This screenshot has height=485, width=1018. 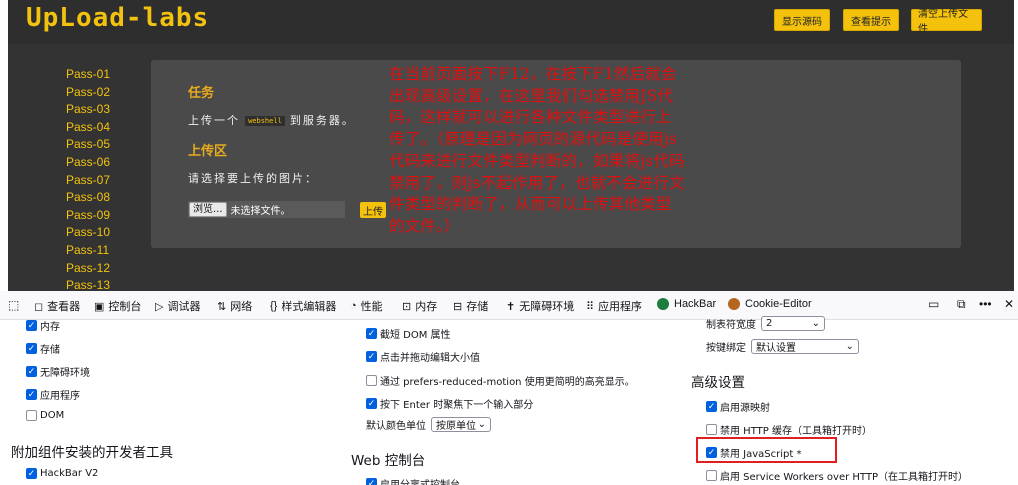 What do you see at coordinates (309, 307) in the screenshot?
I see `tab-label: 样式编辑器` at bounding box center [309, 307].